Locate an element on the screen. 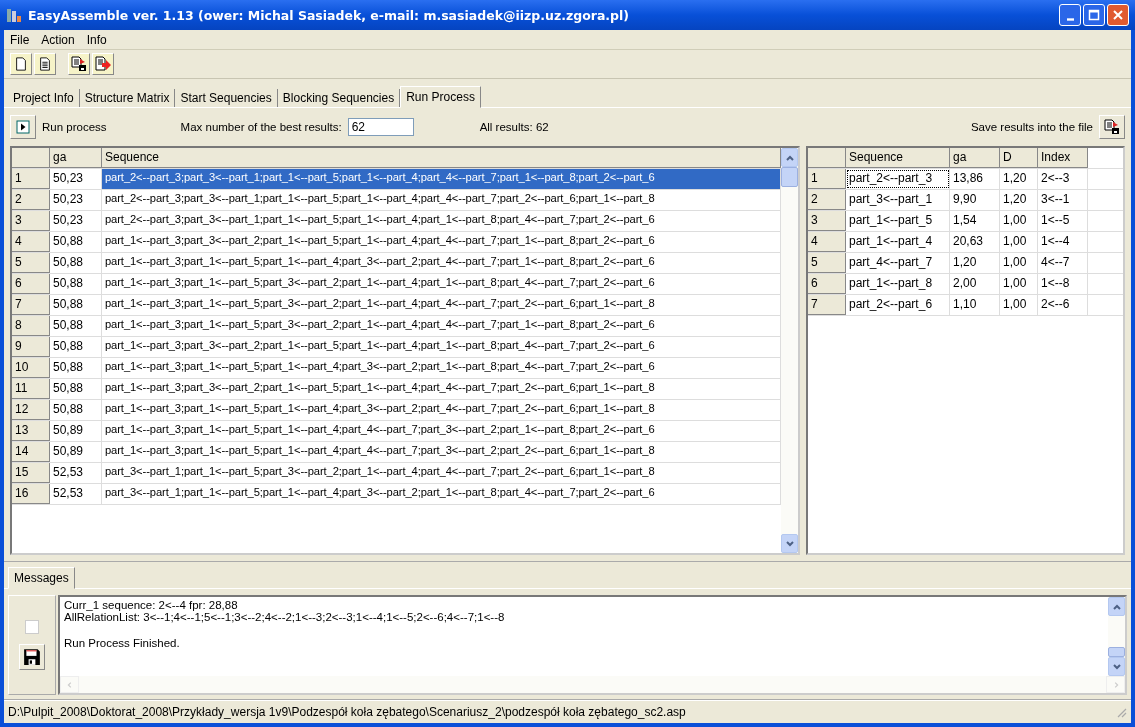  result-row: 5 50,88 part_1<--part_3;part_1<--part_5;part_1<--part_4;part_3<--part_2;part_4<--part_7;part_1<--part_8;part_2<--part_6 is located at coordinates (396, 263).